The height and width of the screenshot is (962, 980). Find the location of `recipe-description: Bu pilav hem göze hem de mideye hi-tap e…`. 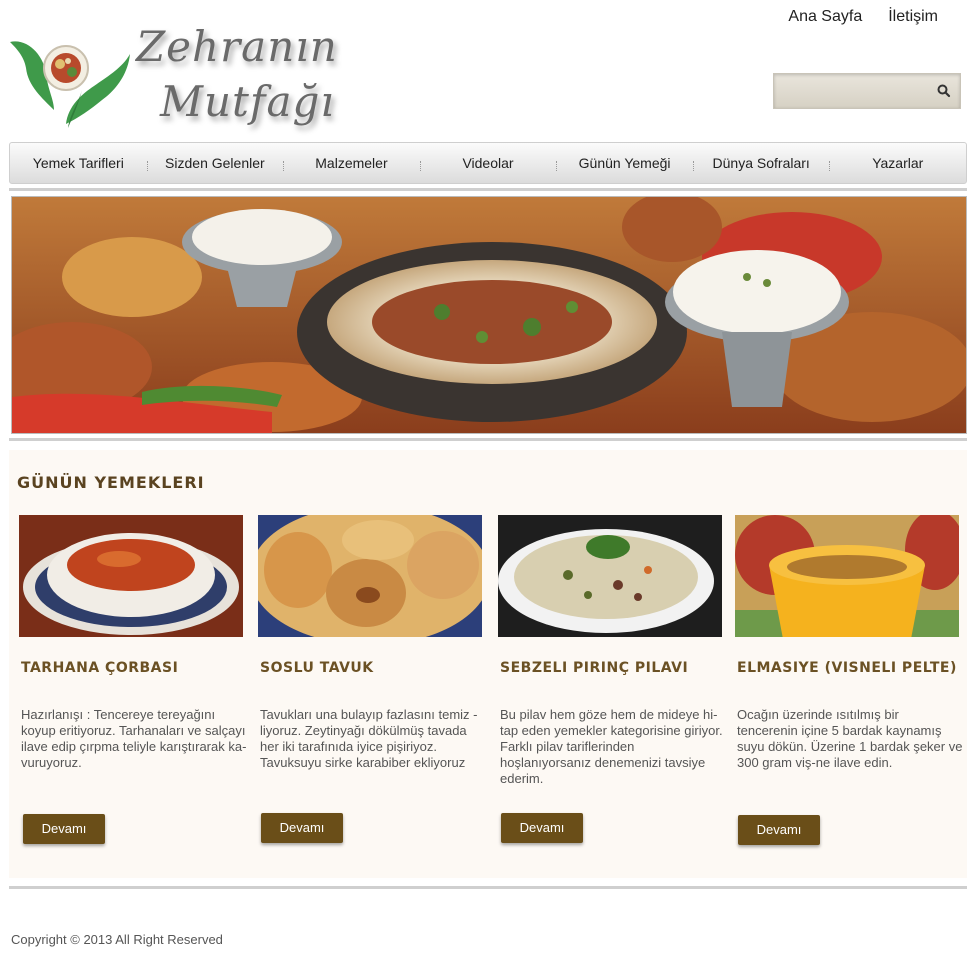

recipe-description: Bu pilav hem göze hem de mideye hi-tap e… is located at coordinates (611, 746).